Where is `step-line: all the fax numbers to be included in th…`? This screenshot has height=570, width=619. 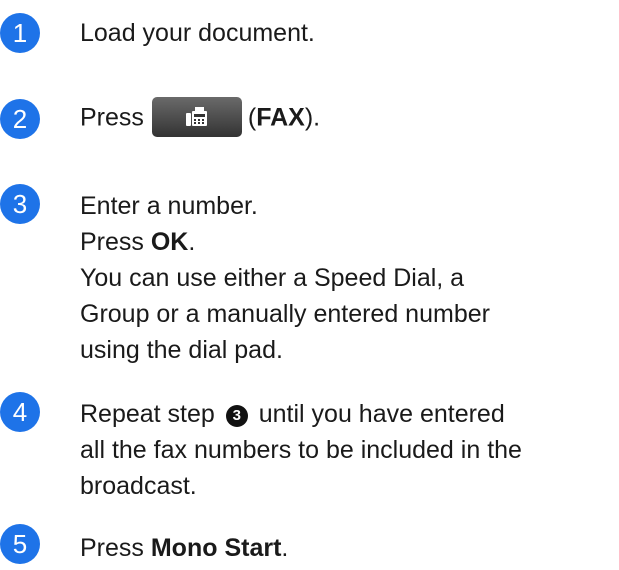 step-line: all the fax numbers to be included in th… is located at coordinates (301, 450).